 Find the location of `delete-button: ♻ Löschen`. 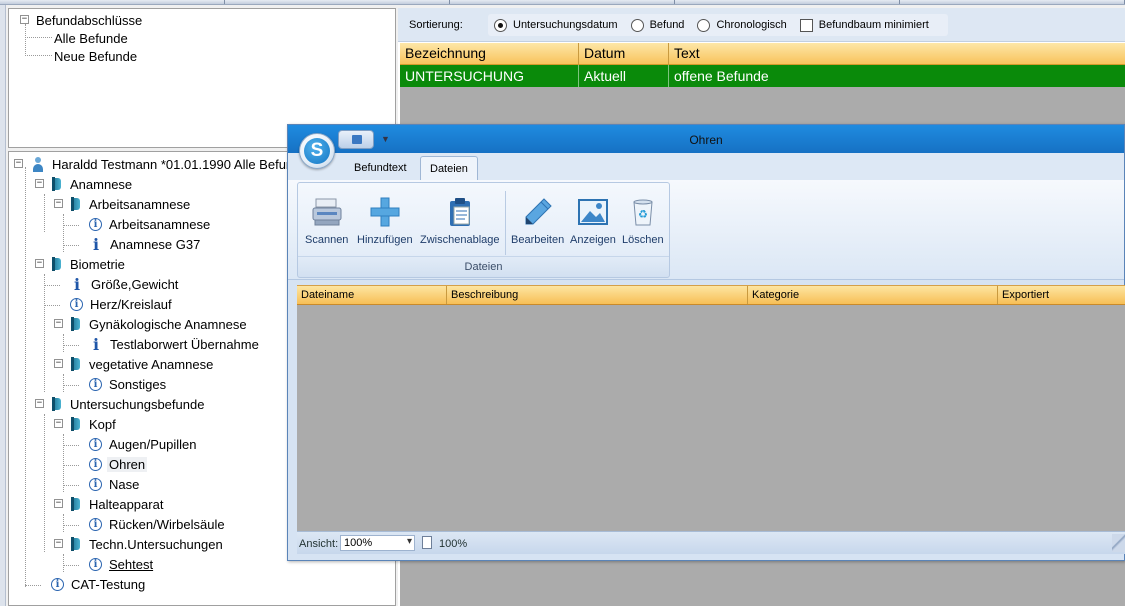

delete-button: ♻ Löschen is located at coordinates (643, 224).